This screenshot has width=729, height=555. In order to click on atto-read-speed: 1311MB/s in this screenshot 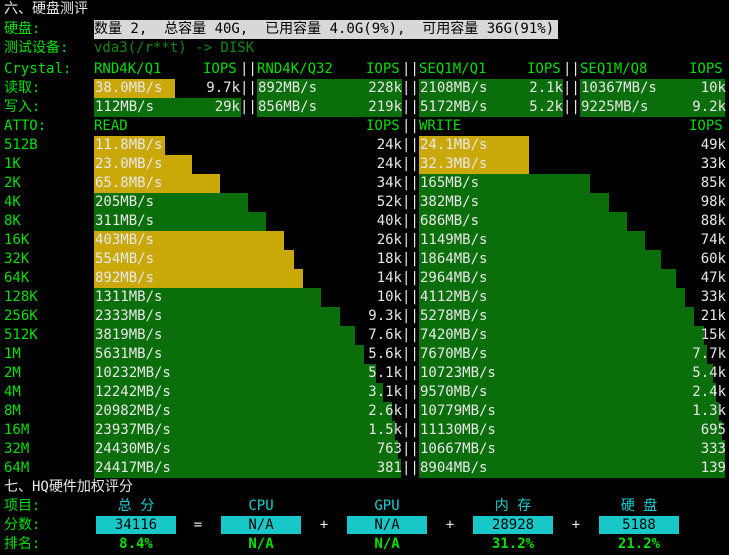, I will do `click(129, 297)`.